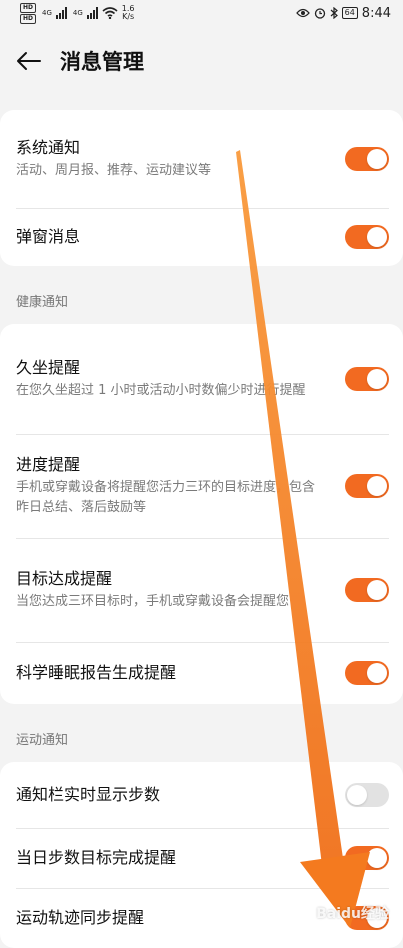 This screenshot has height=948, width=403. I want to click on row-text: 久坐提醒 在您久坐超过 1 小时或活动小时数偏少时进行提醒, so click(180, 379).